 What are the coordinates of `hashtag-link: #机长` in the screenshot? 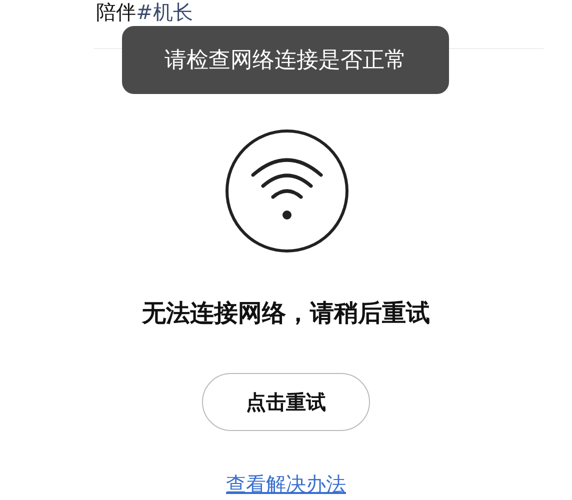 It's located at (164, 12).